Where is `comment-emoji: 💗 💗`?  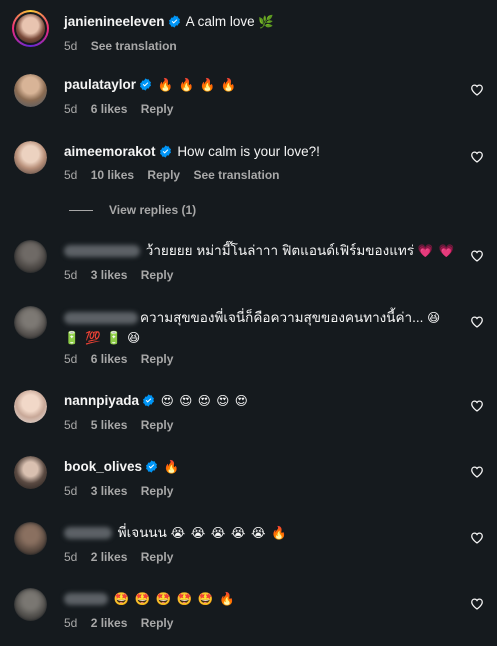 comment-emoji: 💗 💗 is located at coordinates (436, 251).